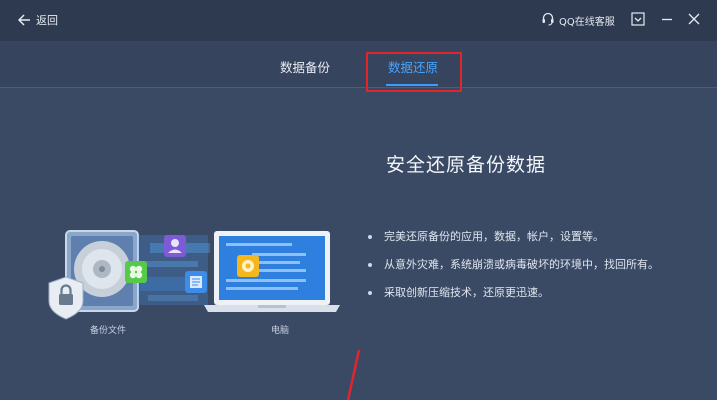 This screenshot has width=717, height=400. Describe the element at coordinates (494, 236) in the screenshot. I see `feature-text: 完美还原备份的应用，数据，帐户，设置等。` at that location.